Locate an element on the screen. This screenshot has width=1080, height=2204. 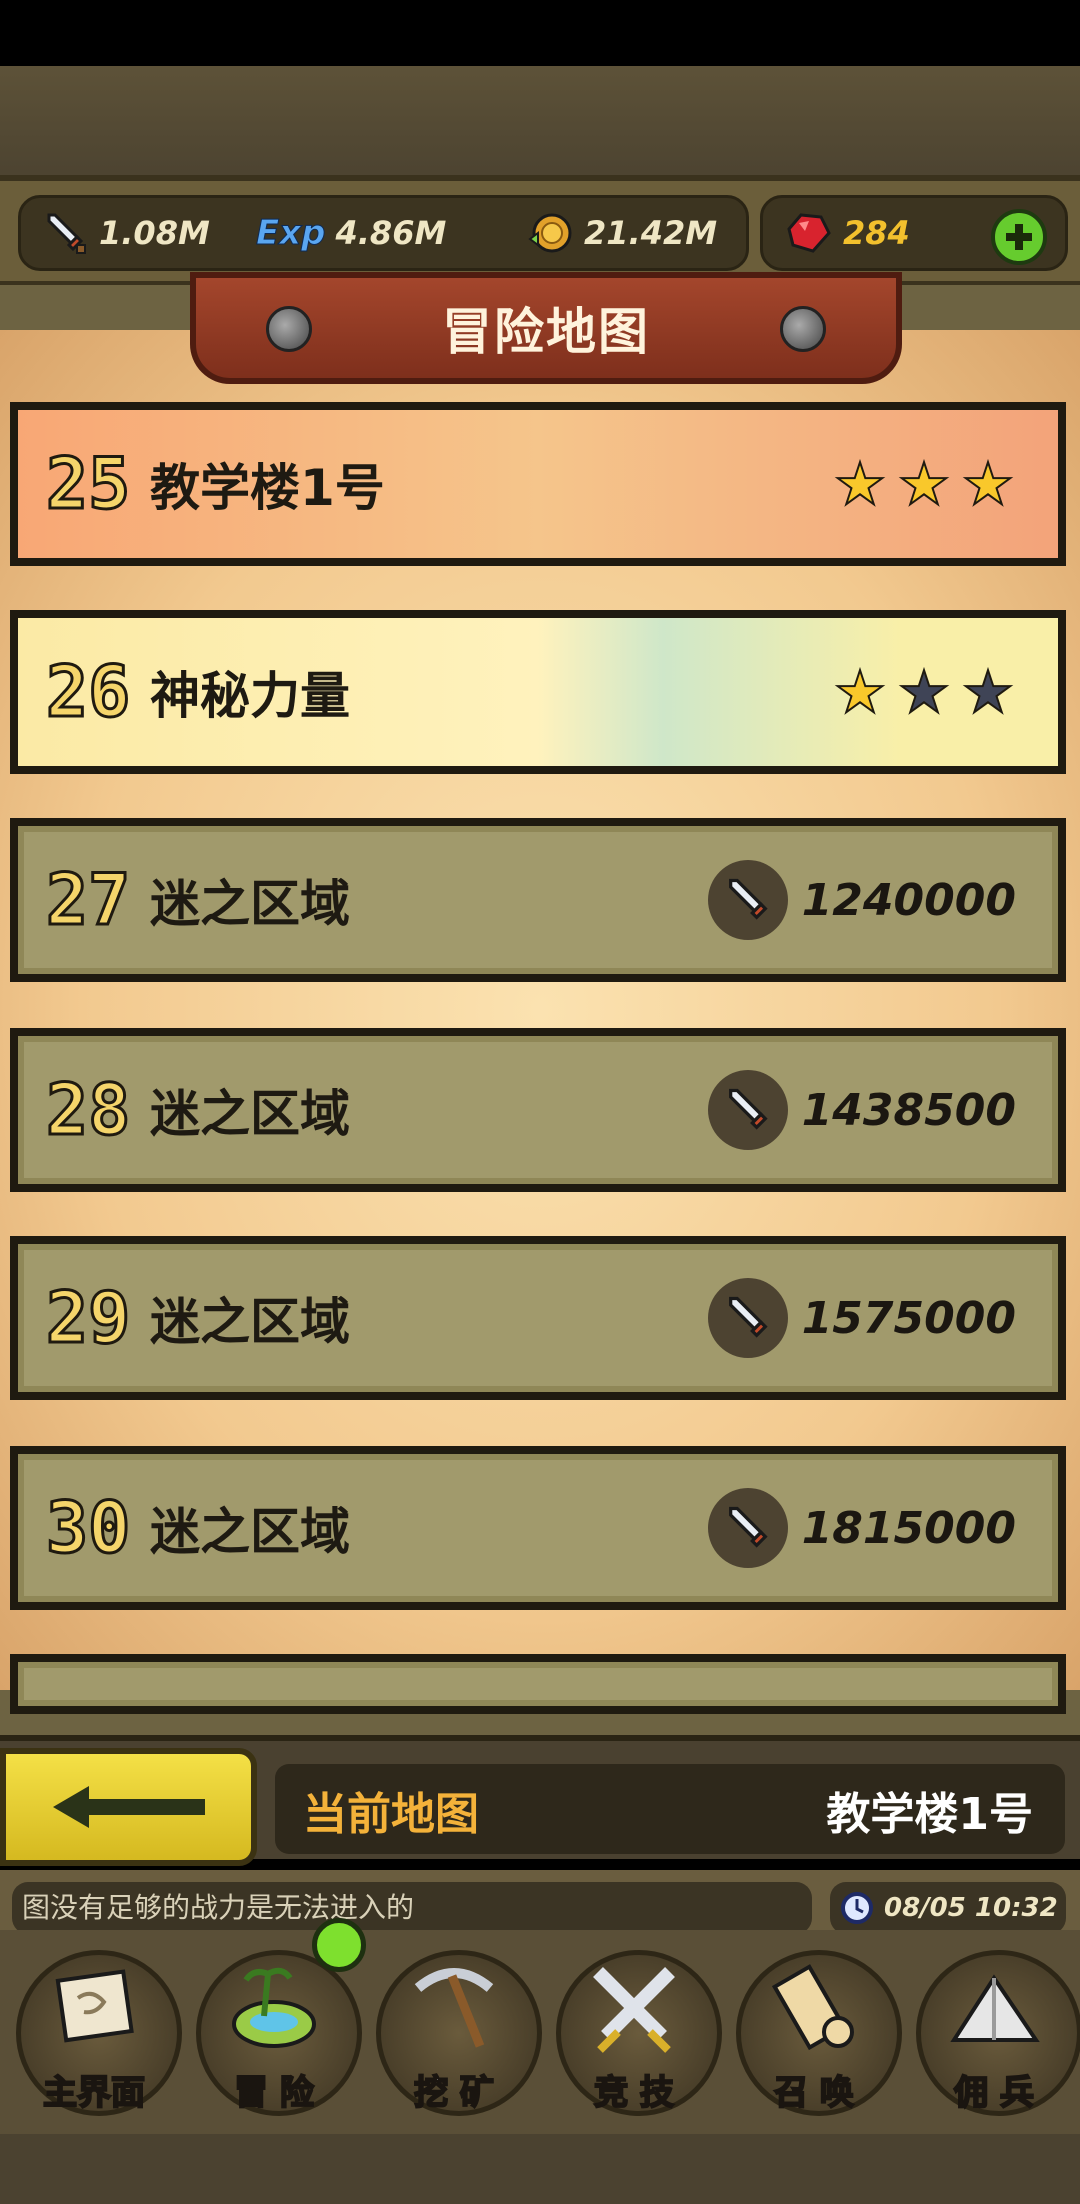
arrow-left-icon is located at coordinates (128, 1807).